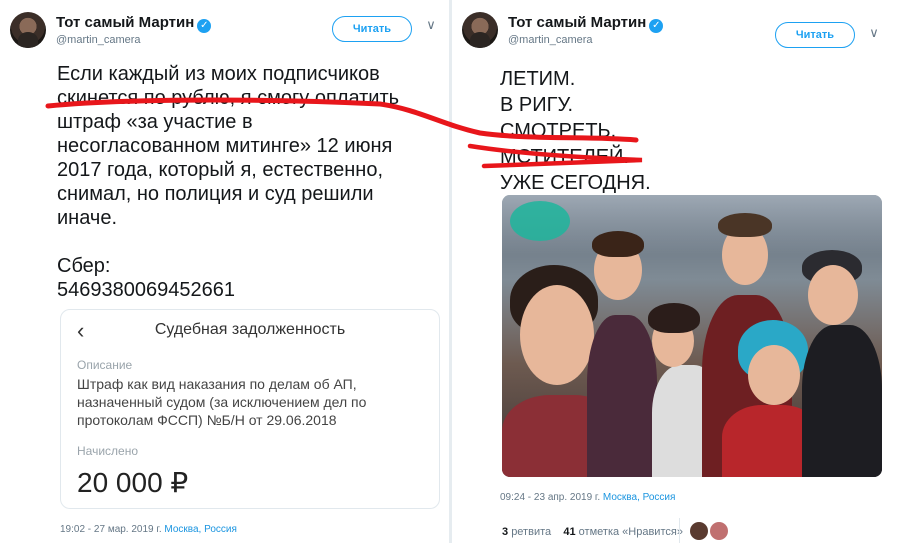 Image resolution: width=900 pixels, height=543 pixels. What do you see at coordinates (505, 532) in the screenshot?
I see `retweets-count: 3` at bounding box center [505, 532].